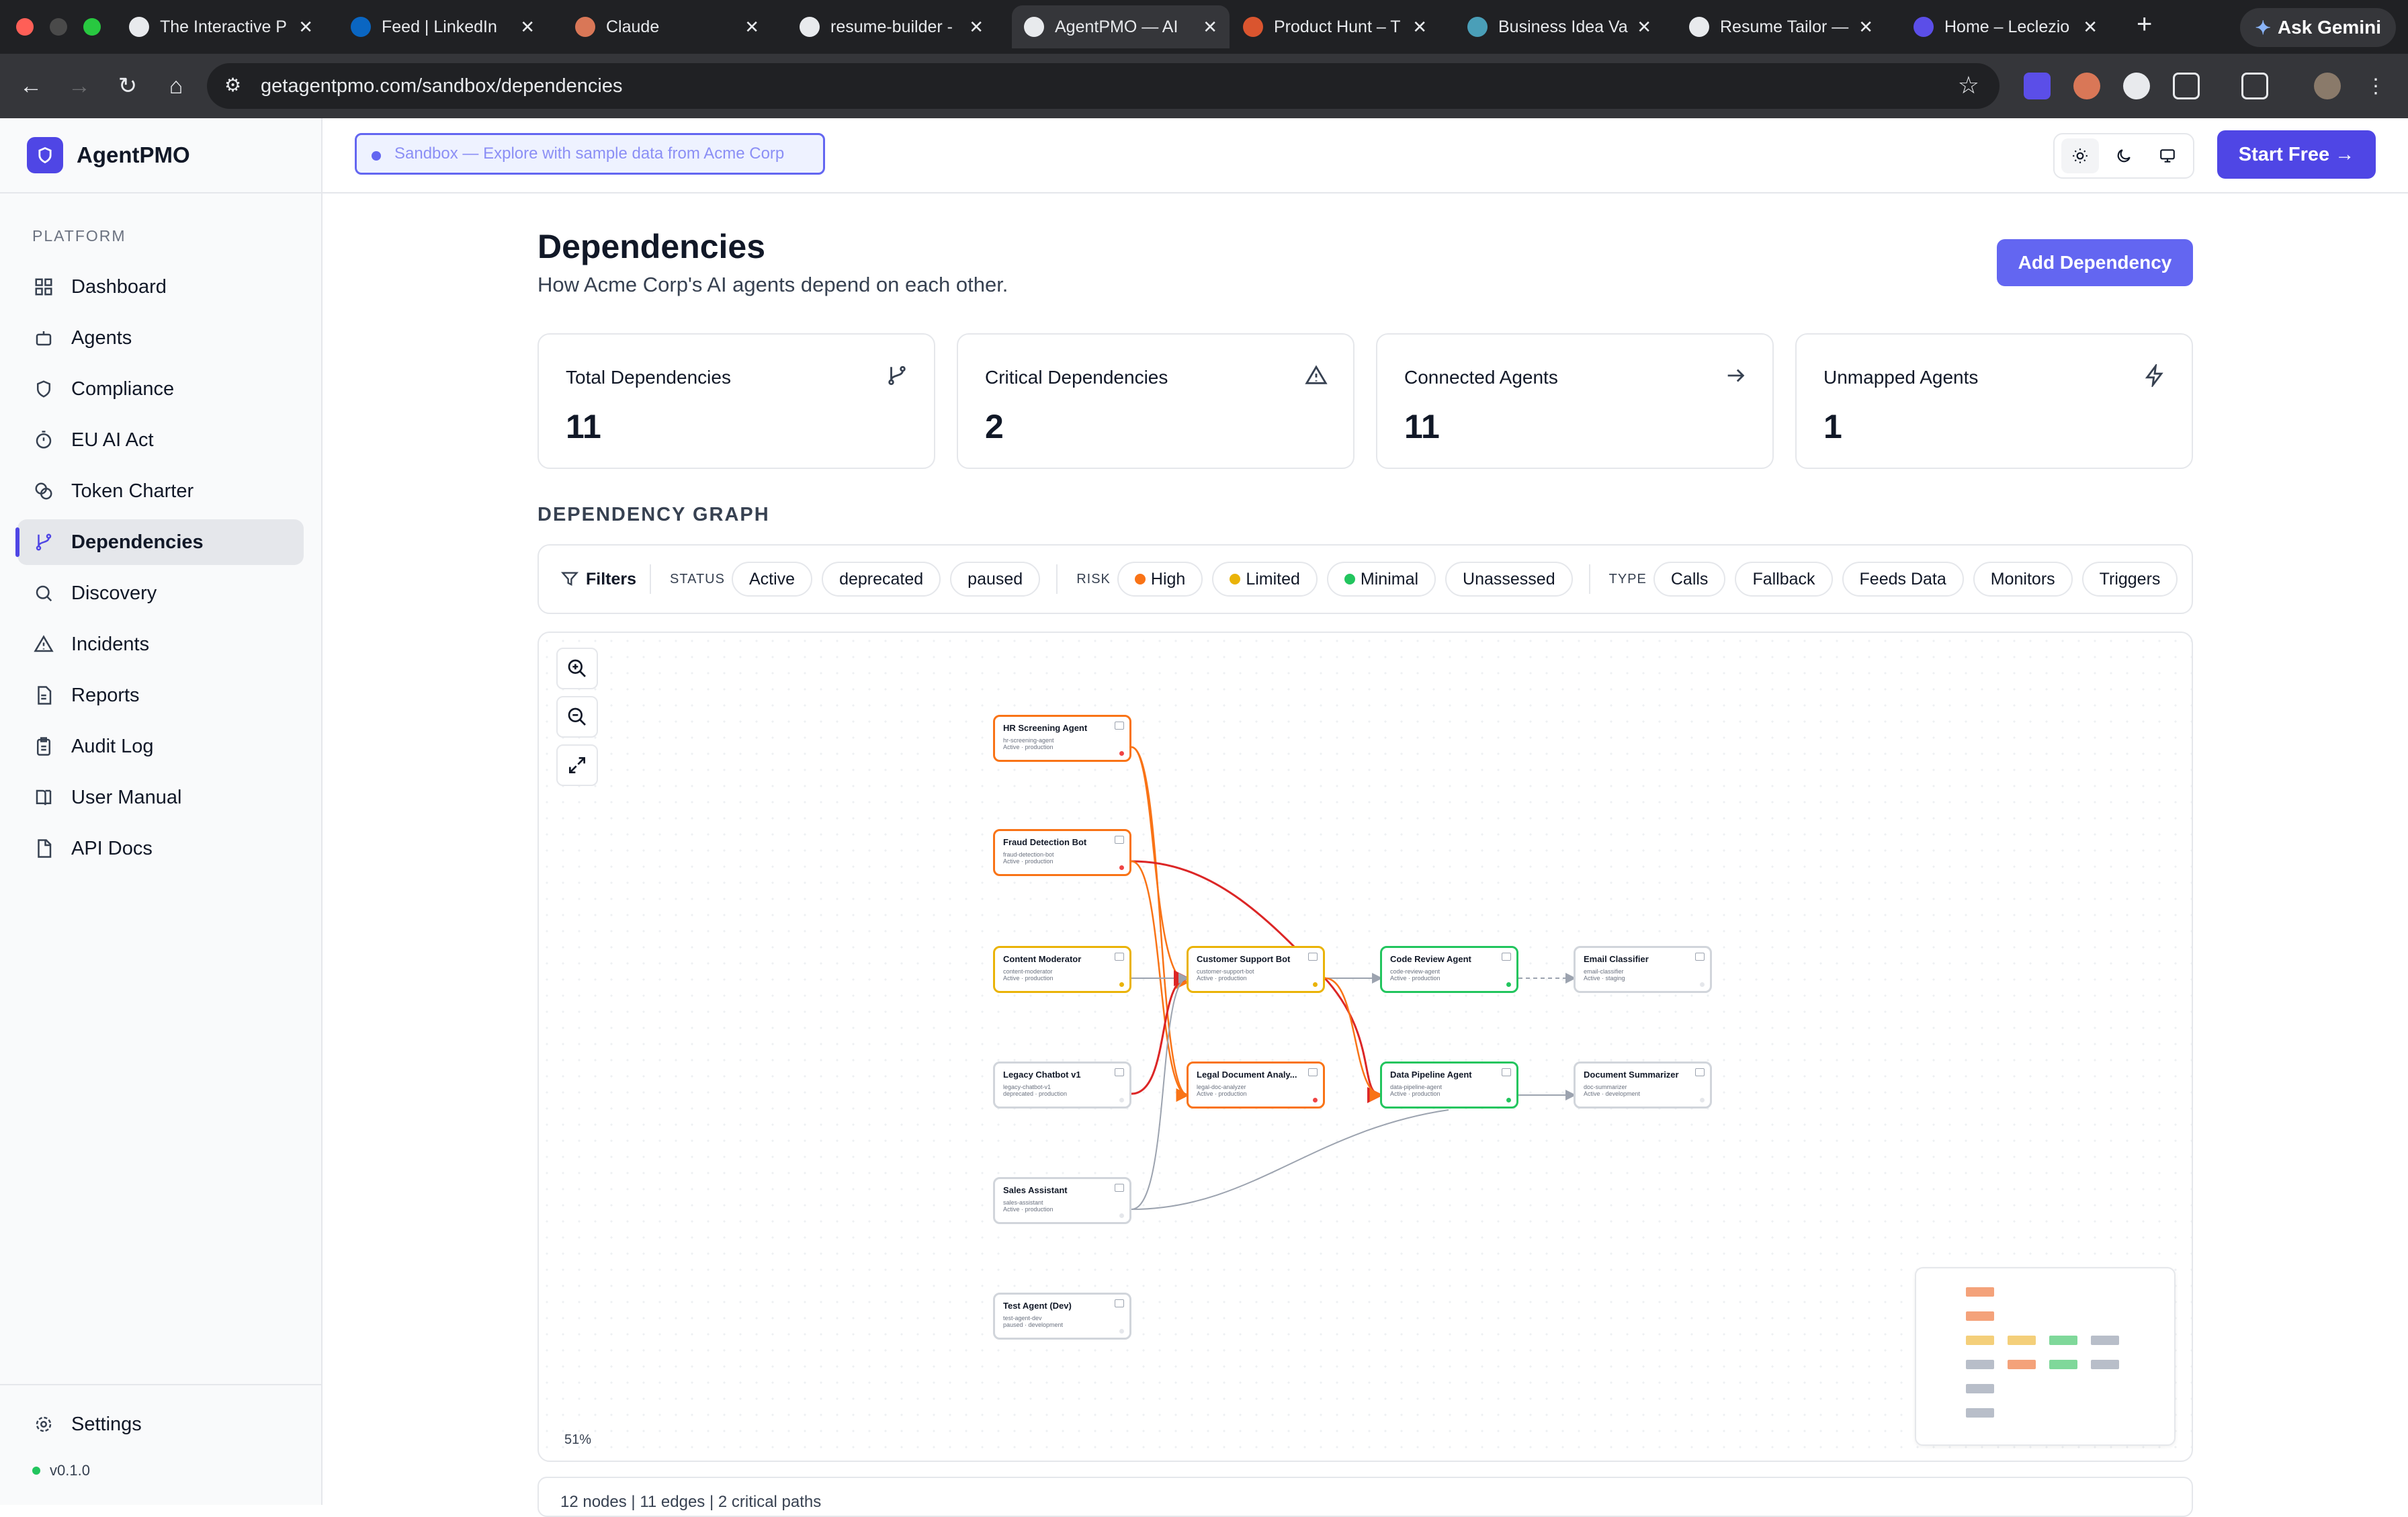  Describe the element at coordinates (2045, 1356) in the screenshot. I see `graph-minimap` at that location.